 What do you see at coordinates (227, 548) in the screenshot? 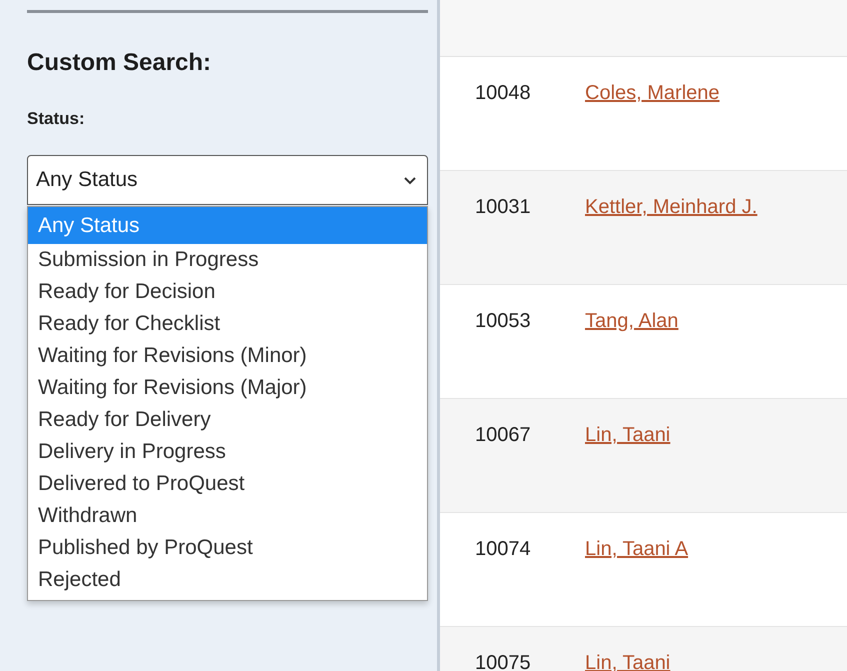
I see `dropdown-option: Published by ProQuest` at bounding box center [227, 548].